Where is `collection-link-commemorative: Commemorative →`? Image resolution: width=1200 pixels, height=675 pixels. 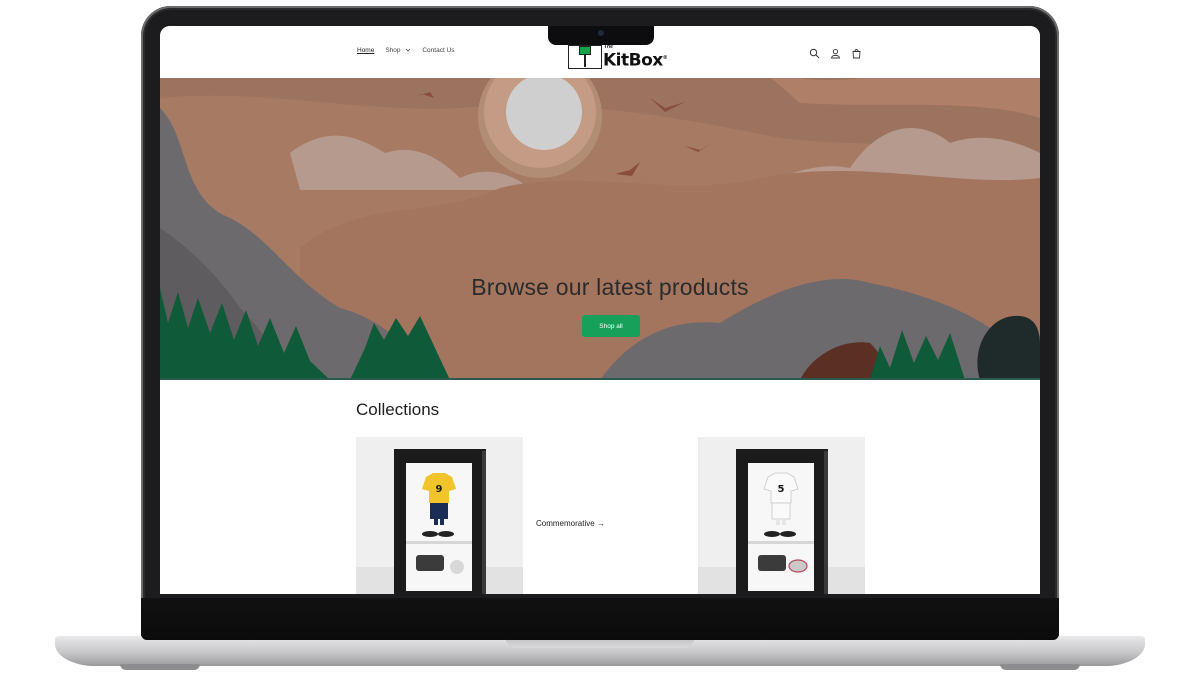
collection-link-commemorative: Commemorative → is located at coordinates (570, 523).